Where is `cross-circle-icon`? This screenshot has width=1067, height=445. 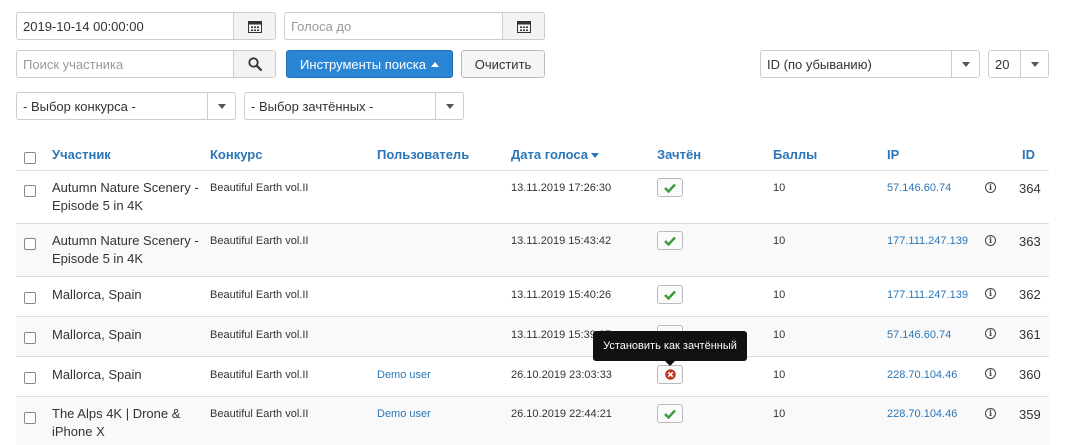 cross-circle-icon is located at coordinates (670, 374).